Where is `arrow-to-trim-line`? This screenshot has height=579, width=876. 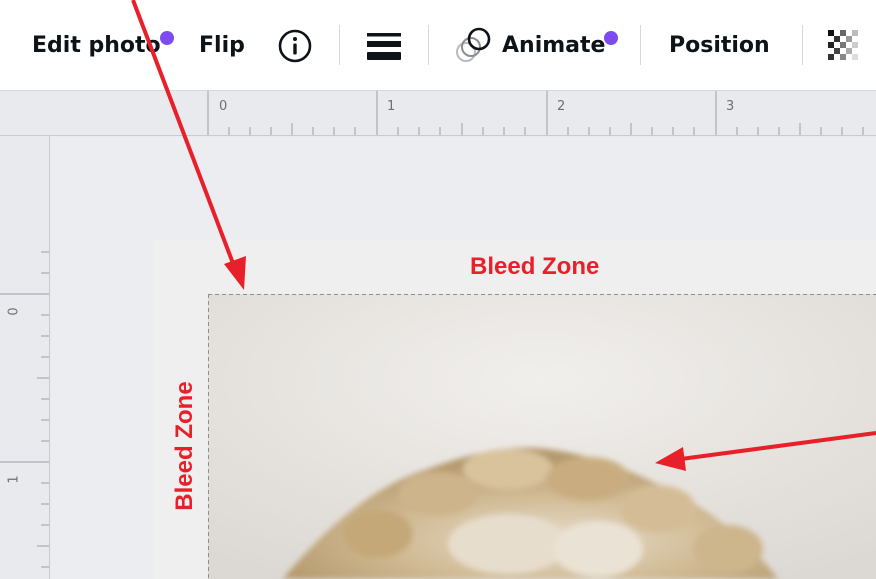 arrow-to-trim-line is located at coordinates (183, 133).